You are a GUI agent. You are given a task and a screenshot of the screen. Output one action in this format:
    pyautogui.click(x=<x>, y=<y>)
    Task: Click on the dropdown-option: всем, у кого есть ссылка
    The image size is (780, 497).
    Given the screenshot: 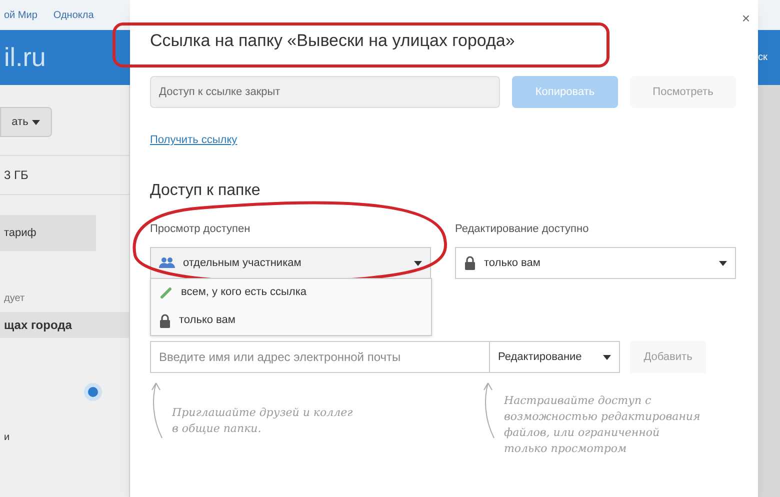 What is the action you would take?
    pyautogui.click(x=291, y=292)
    